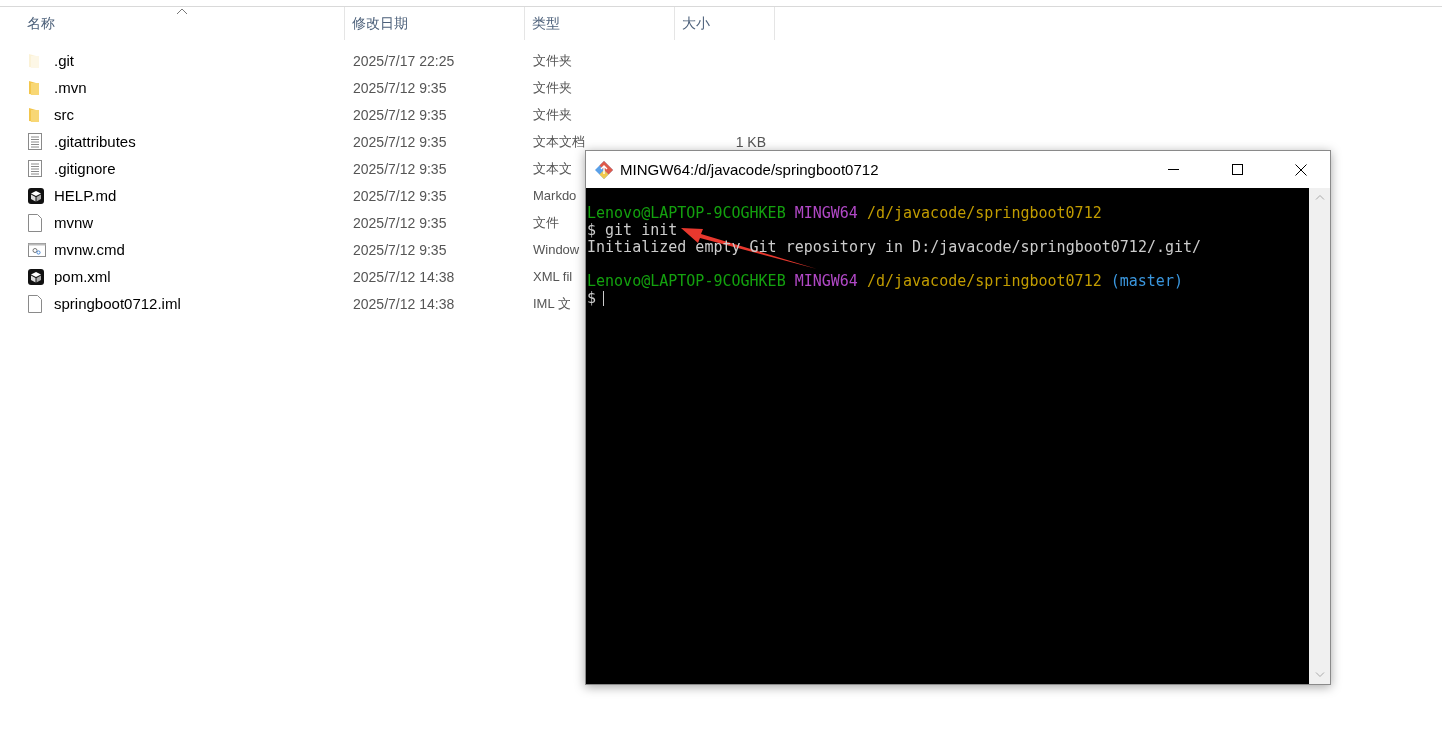 The height and width of the screenshot is (742, 1442). Describe the element at coordinates (82, 276) in the screenshot. I see `file-name: pom.xml` at that location.